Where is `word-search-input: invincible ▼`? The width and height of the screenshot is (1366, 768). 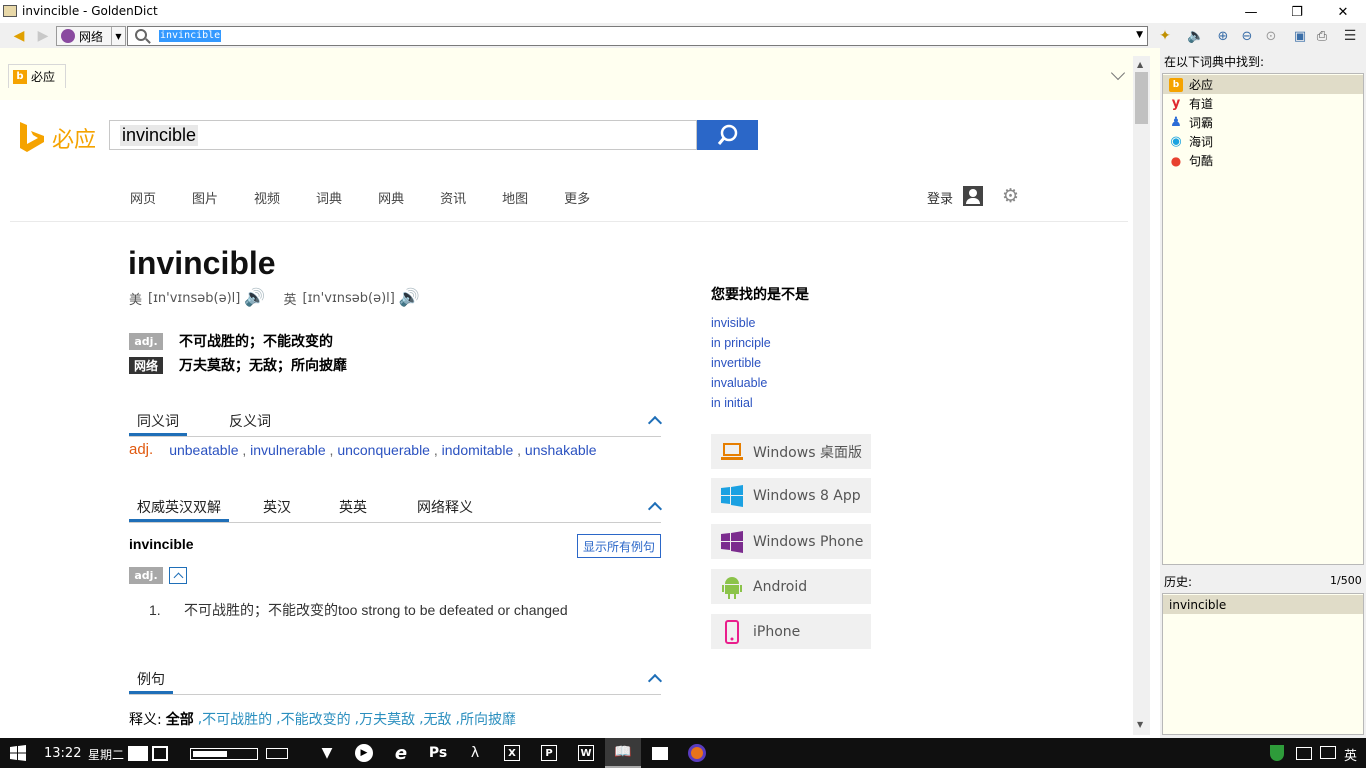 word-search-input: invincible ▼ is located at coordinates (637, 36).